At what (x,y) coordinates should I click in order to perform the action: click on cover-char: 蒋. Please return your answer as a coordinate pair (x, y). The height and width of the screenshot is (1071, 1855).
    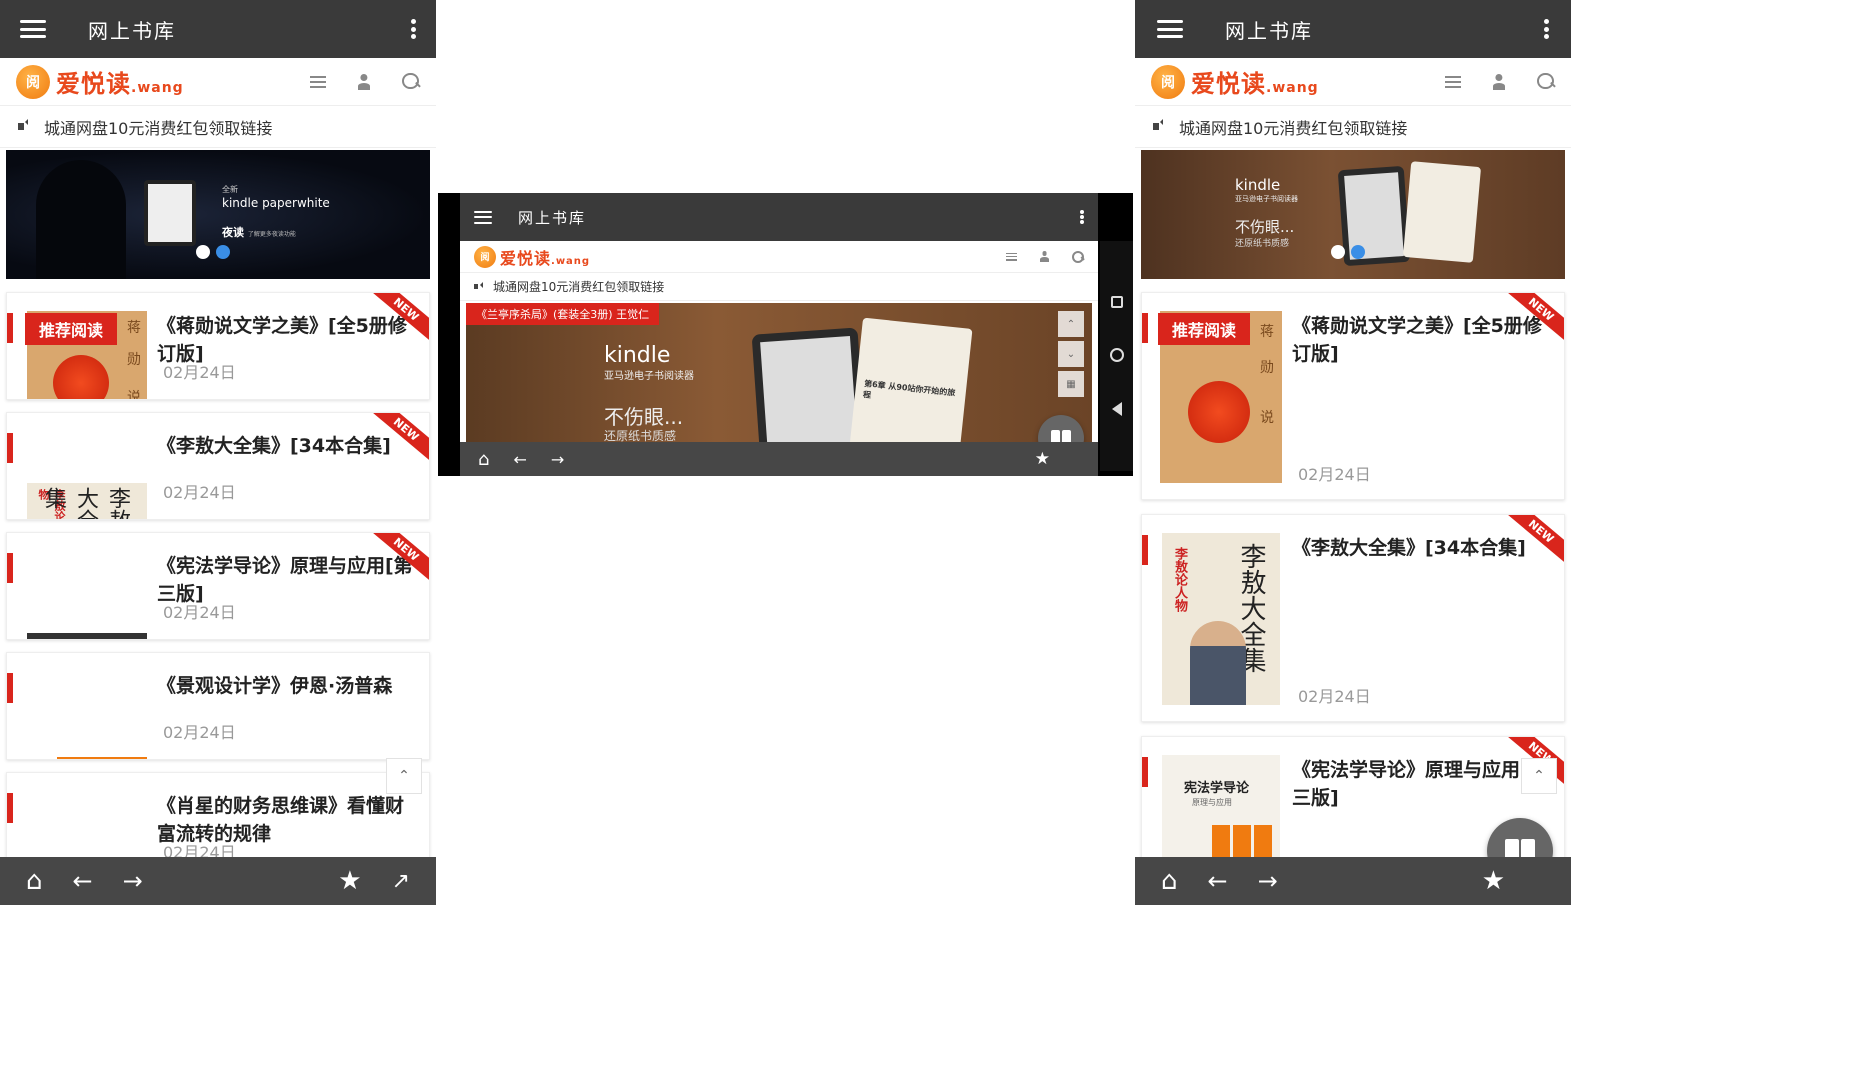
    Looking at the image, I should click on (134, 328).